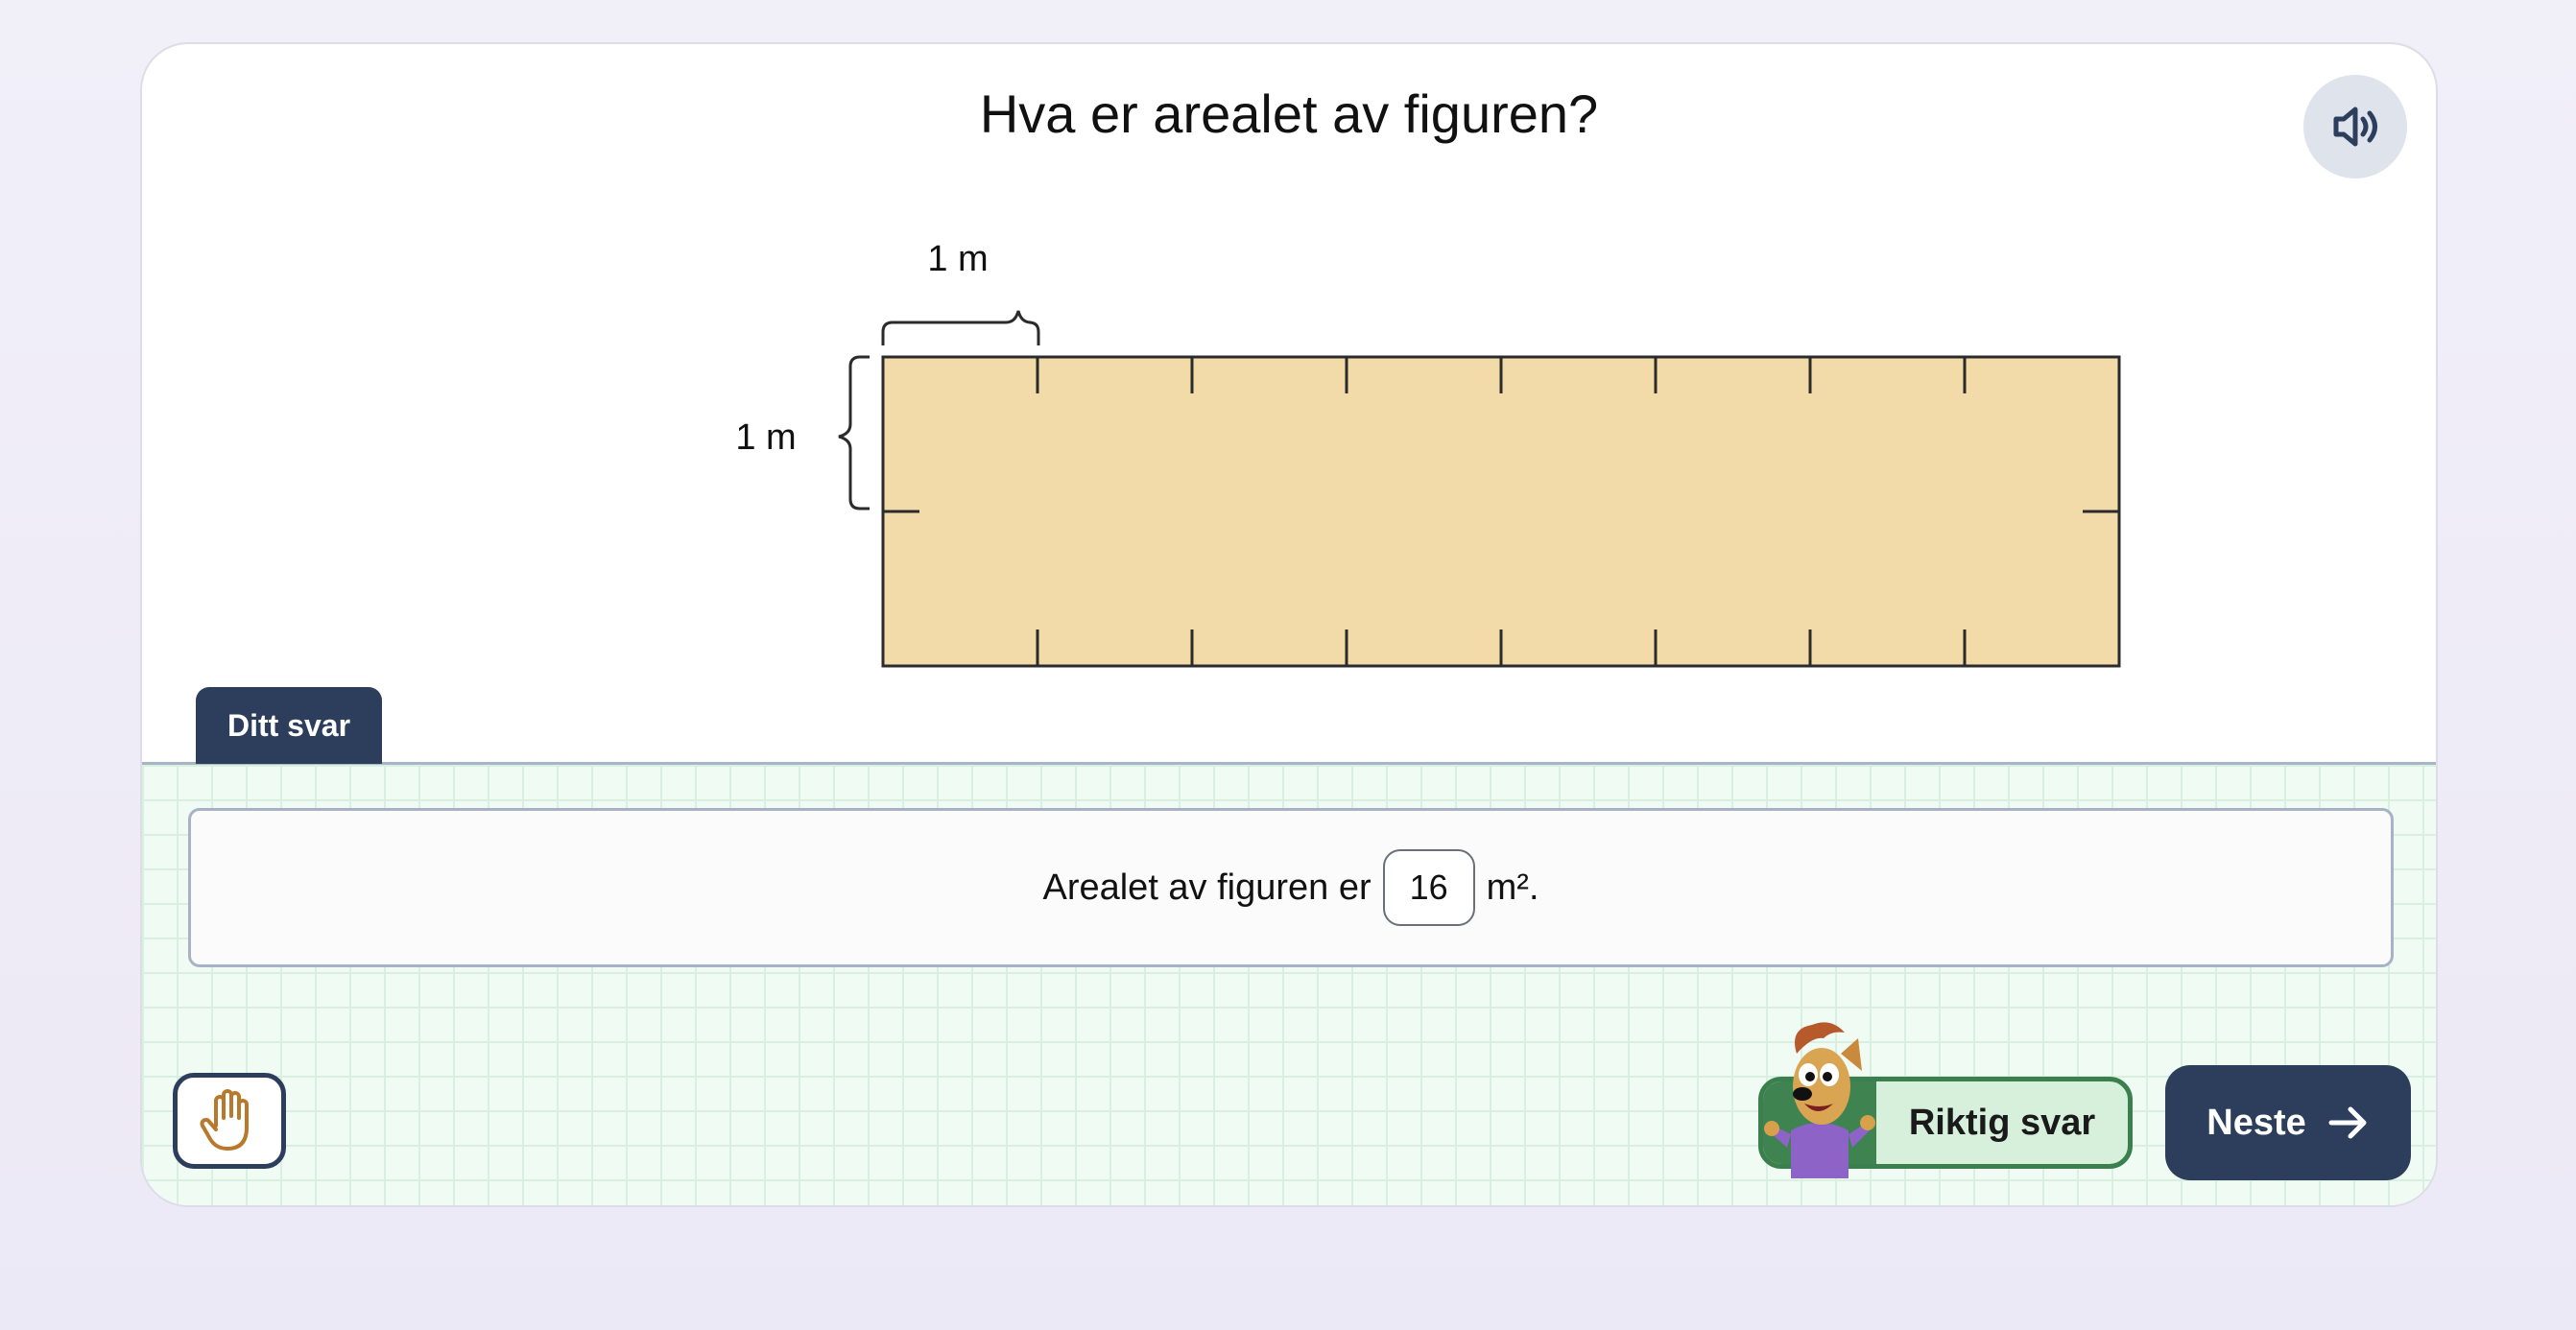  What do you see at coordinates (1512, 887) in the screenshot?
I see `answer-sentence-suffix: m².` at bounding box center [1512, 887].